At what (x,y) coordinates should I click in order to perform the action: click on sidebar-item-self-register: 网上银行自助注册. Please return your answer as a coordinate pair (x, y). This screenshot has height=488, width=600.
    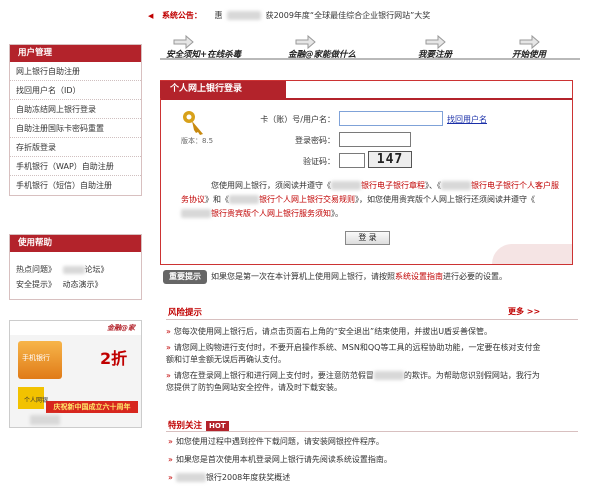
    Looking at the image, I should click on (75, 71).